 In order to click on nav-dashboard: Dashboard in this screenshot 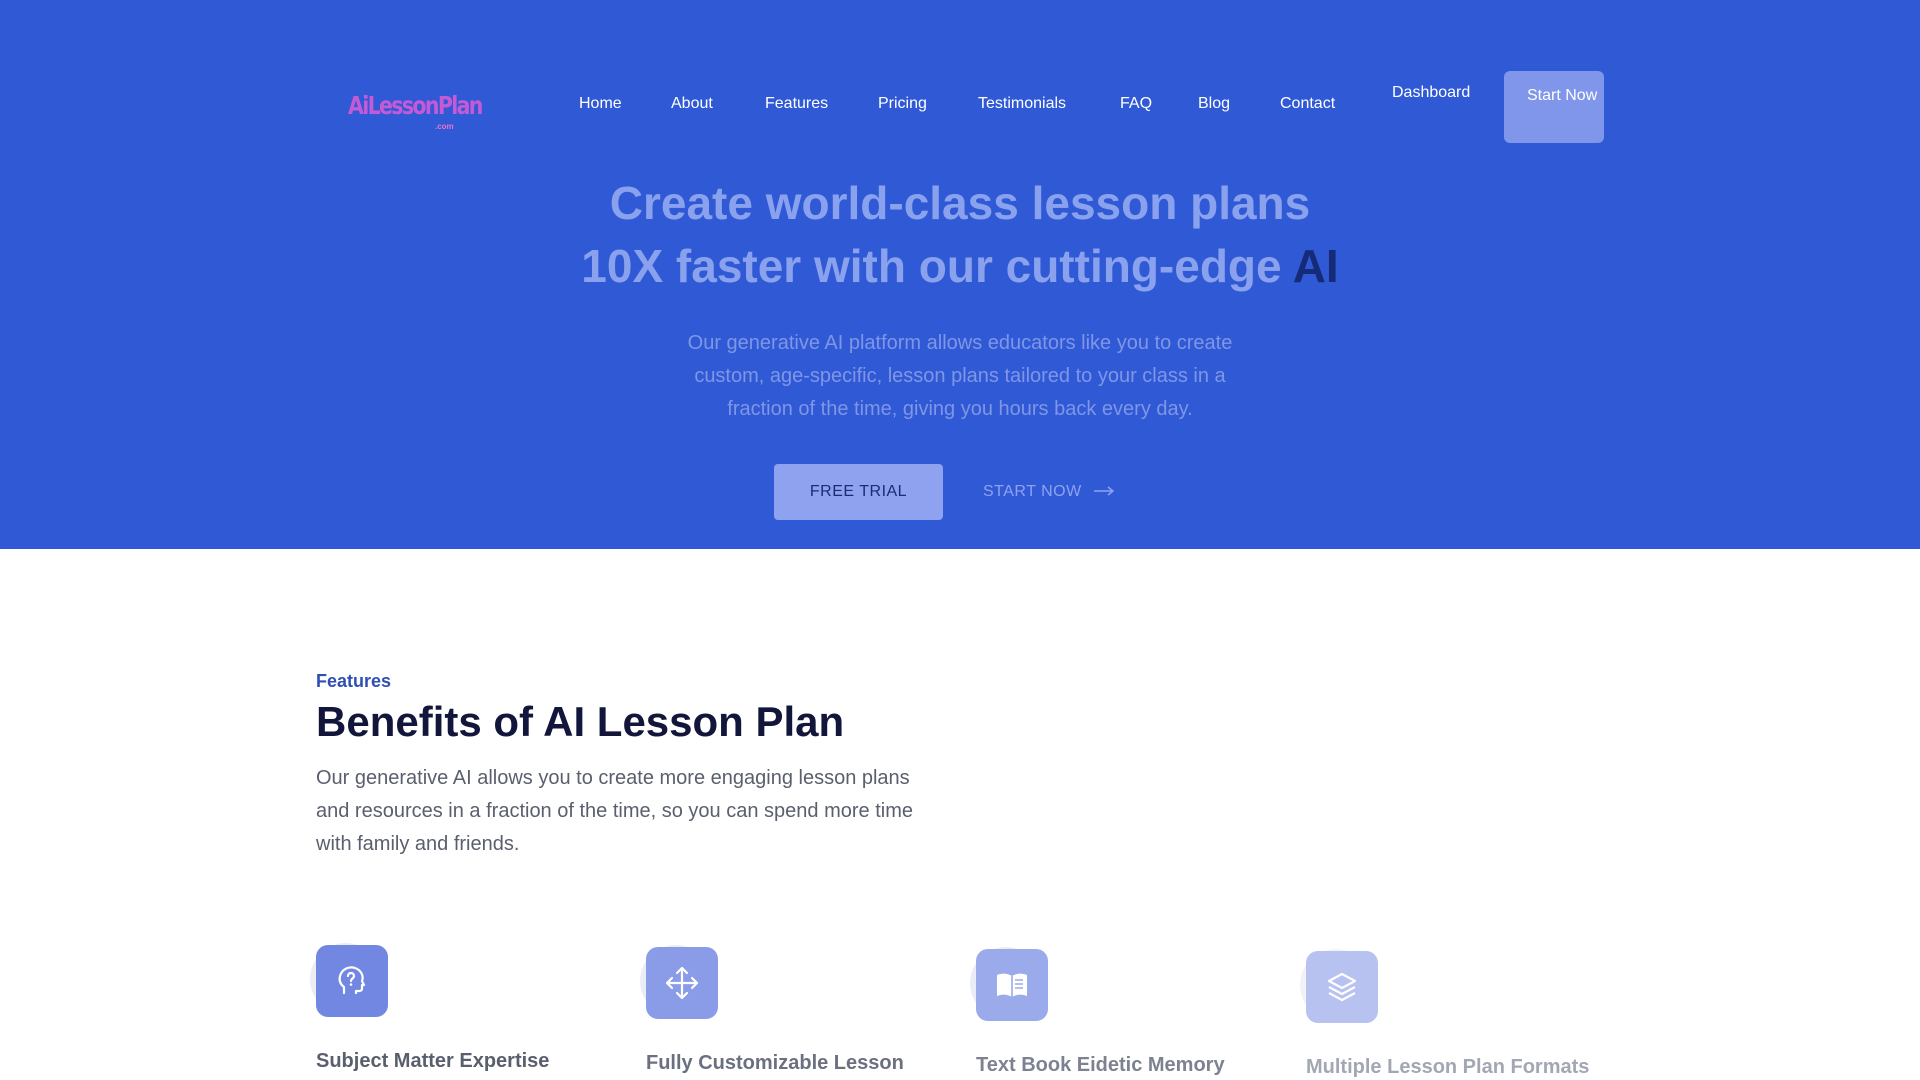, I will do `click(1431, 93)`.